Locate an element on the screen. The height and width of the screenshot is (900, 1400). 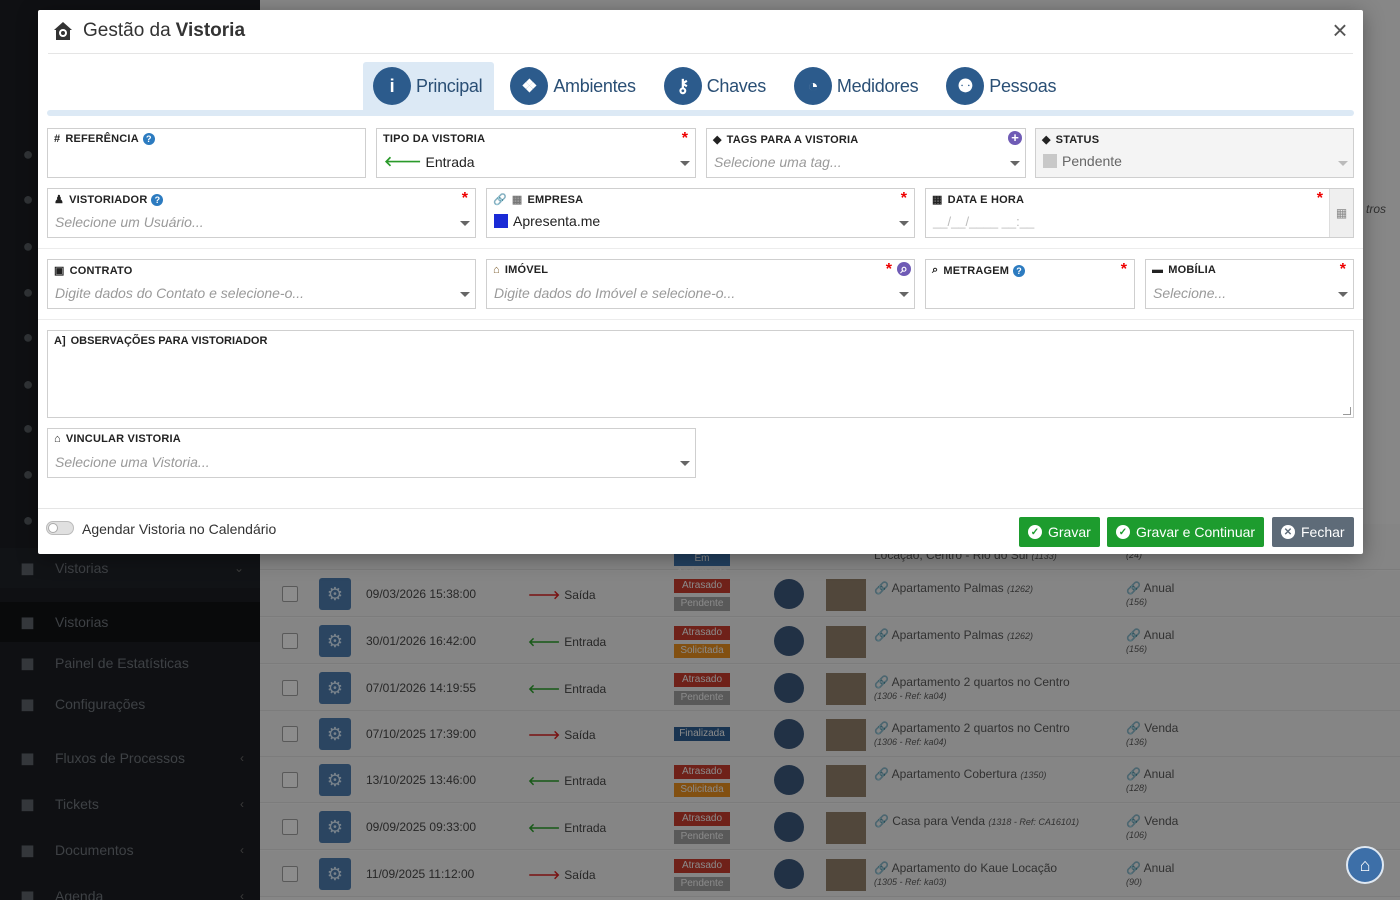
status-label: STATUS is located at coordinates (1077, 139).